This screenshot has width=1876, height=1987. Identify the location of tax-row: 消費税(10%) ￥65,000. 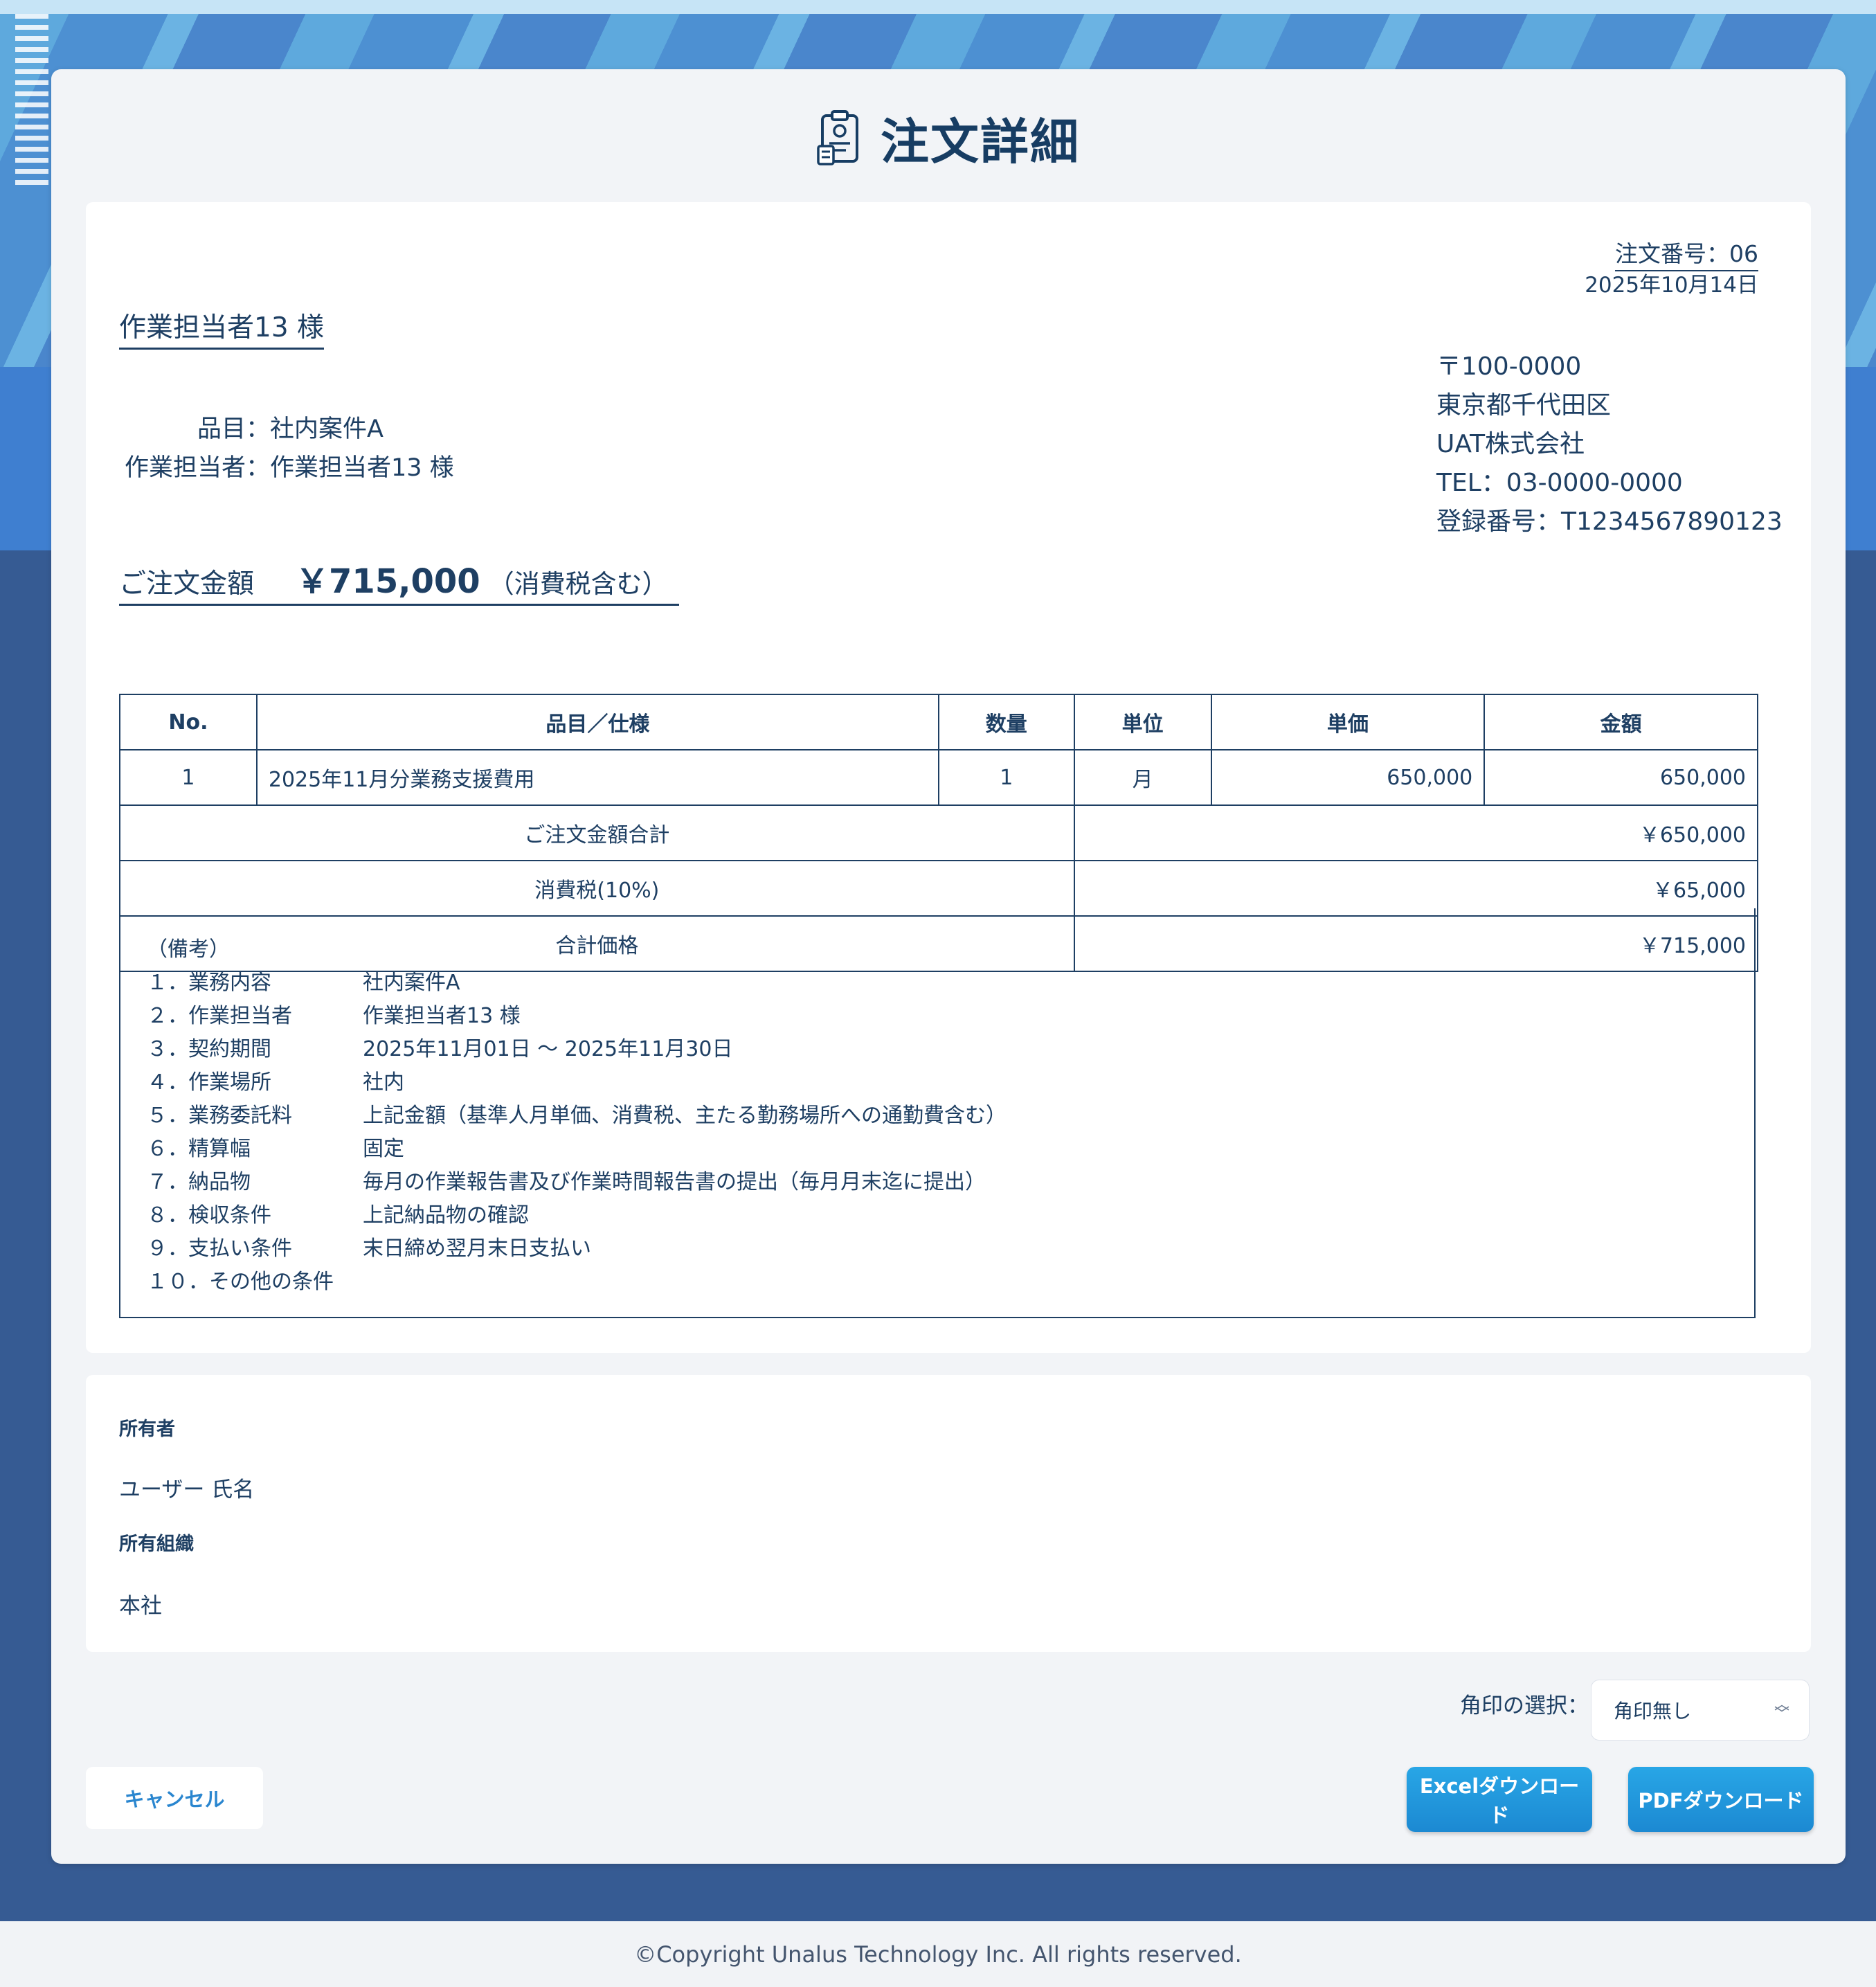
(939, 888).